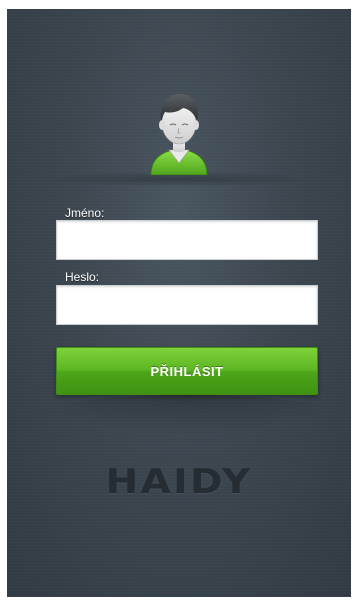 This screenshot has width=359, height=601. What do you see at coordinates (179, 134) in the screenshot?
I see `user-avatar-icon` at bounding box center [179, 134].